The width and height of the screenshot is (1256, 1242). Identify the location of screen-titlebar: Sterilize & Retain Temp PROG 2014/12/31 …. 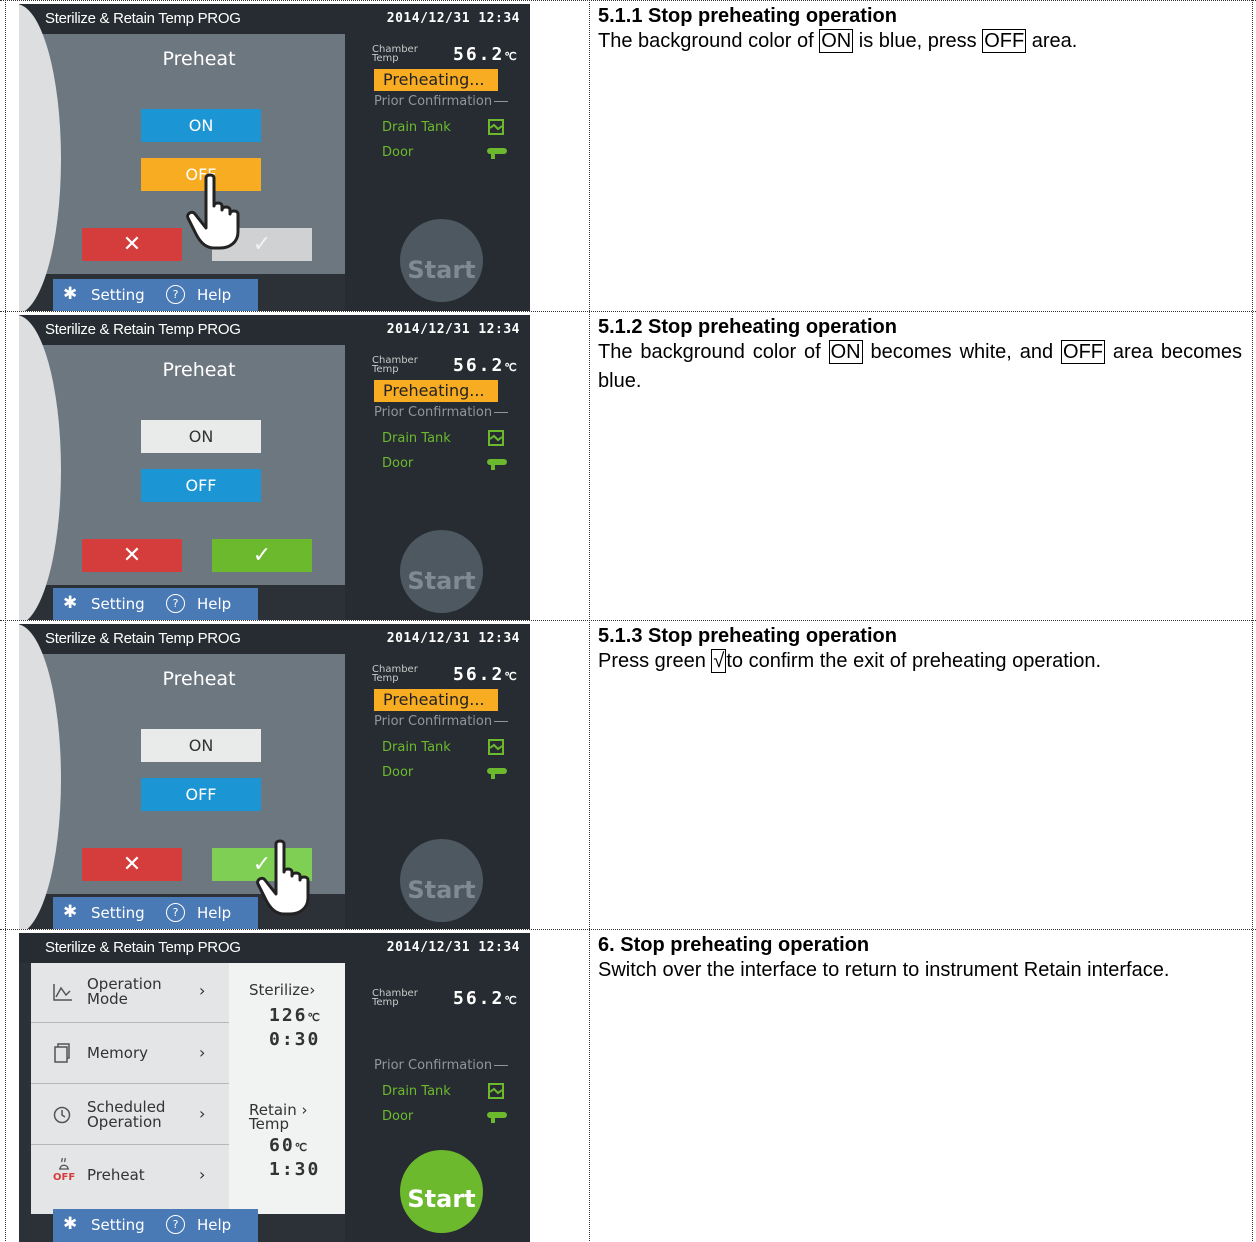
(274, 19).